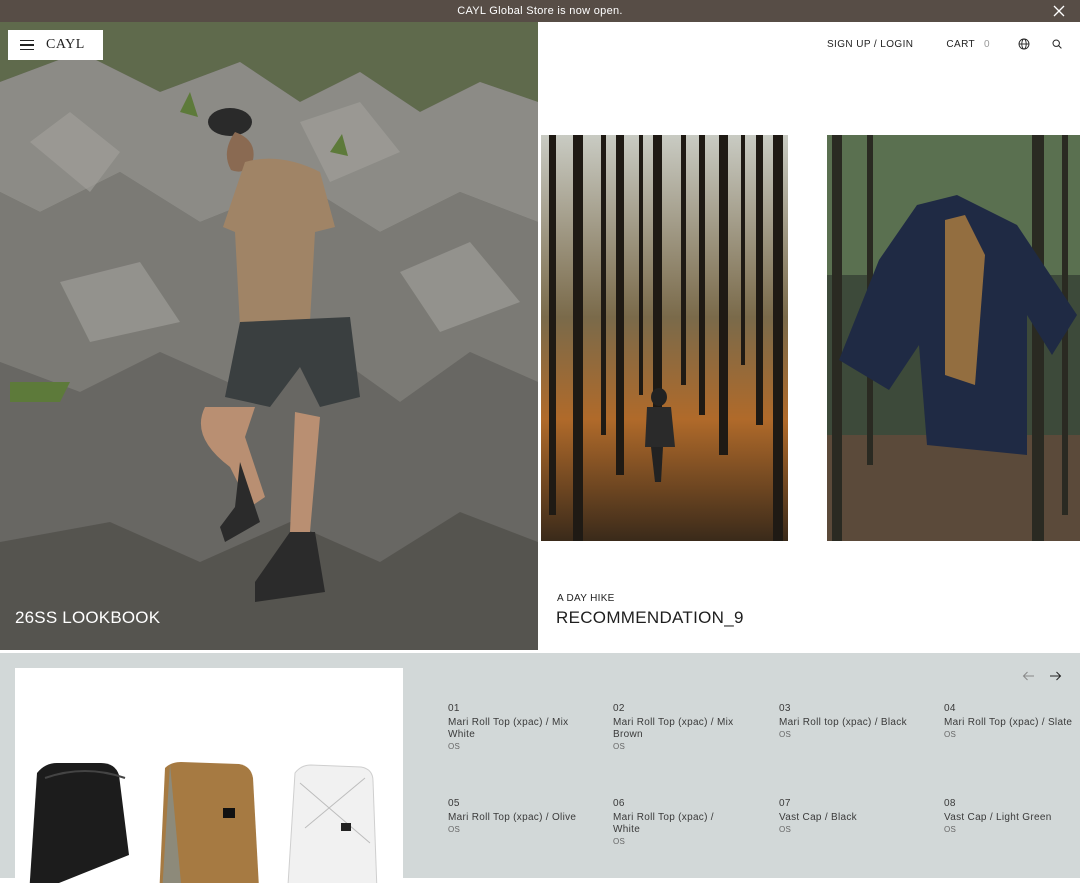 The height and width of the screenshot is (883, 1080). I want to click on product-item: 08 Vast Cap / Light Green OS, so click(1009, 816).